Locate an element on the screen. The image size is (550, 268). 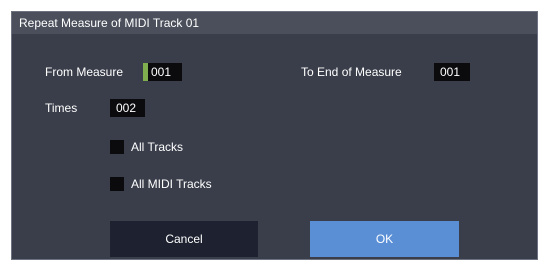
ok-button: OK is located at coordinates (384, 239).